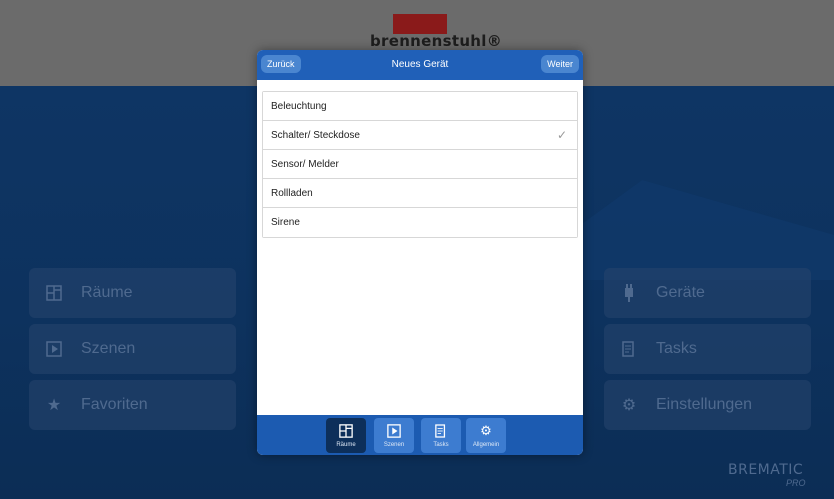  What do you see at coordinates (420, 106) in the screenshot?
I see `list-item-beleuchtung: Beleuchtung` at bounding box center [420, 106].